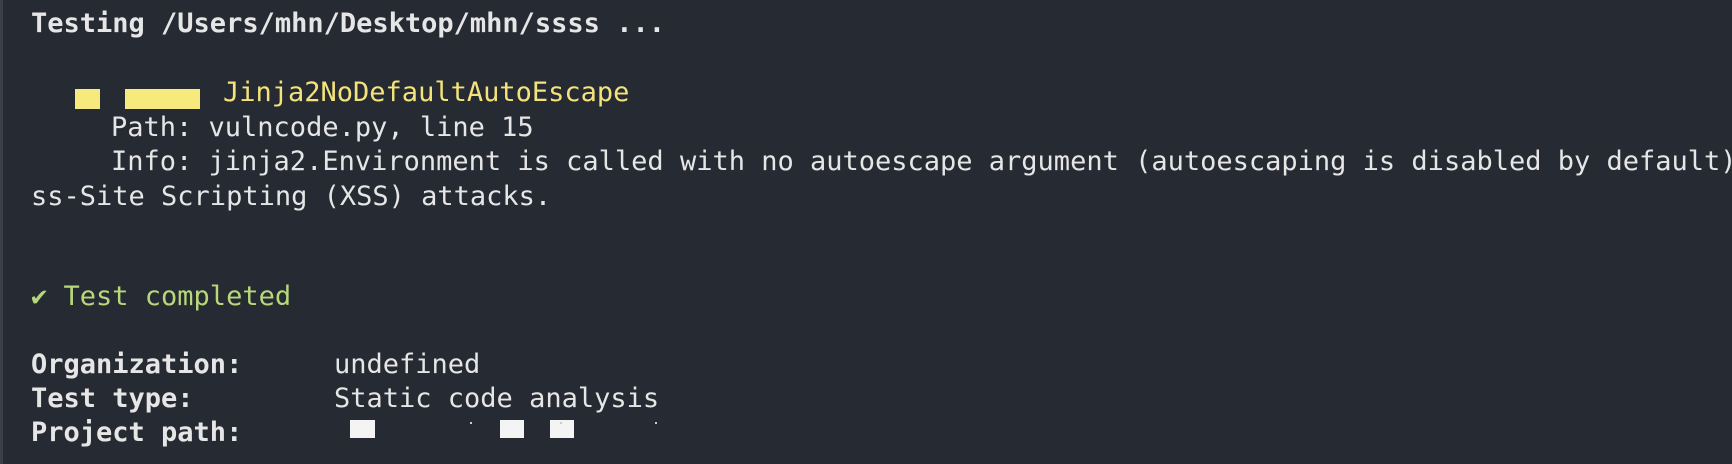 Image resolution: width=1732 pixels, height=464 pixels. I want to click on summary-key-project-path: Project path:, so click(137, 432).